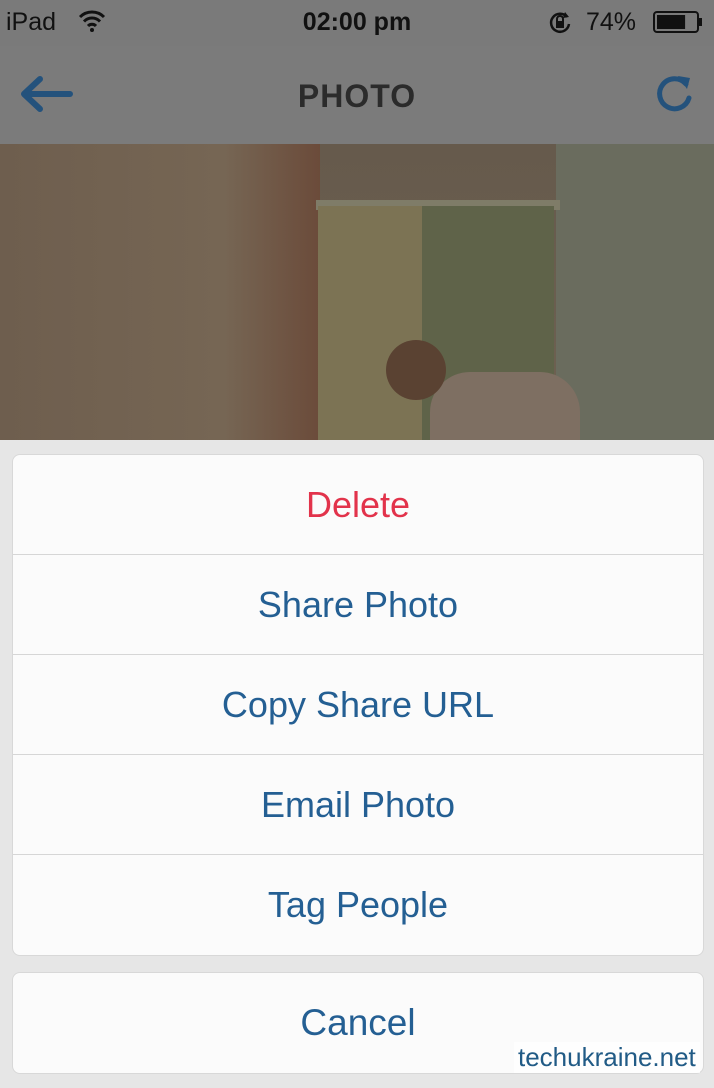 The height and width of the screenshot is (1088, 714). What do you see at coordinates (370, 325) in the screenshot?
I see `photo-door` at bounding box center [370, 325].